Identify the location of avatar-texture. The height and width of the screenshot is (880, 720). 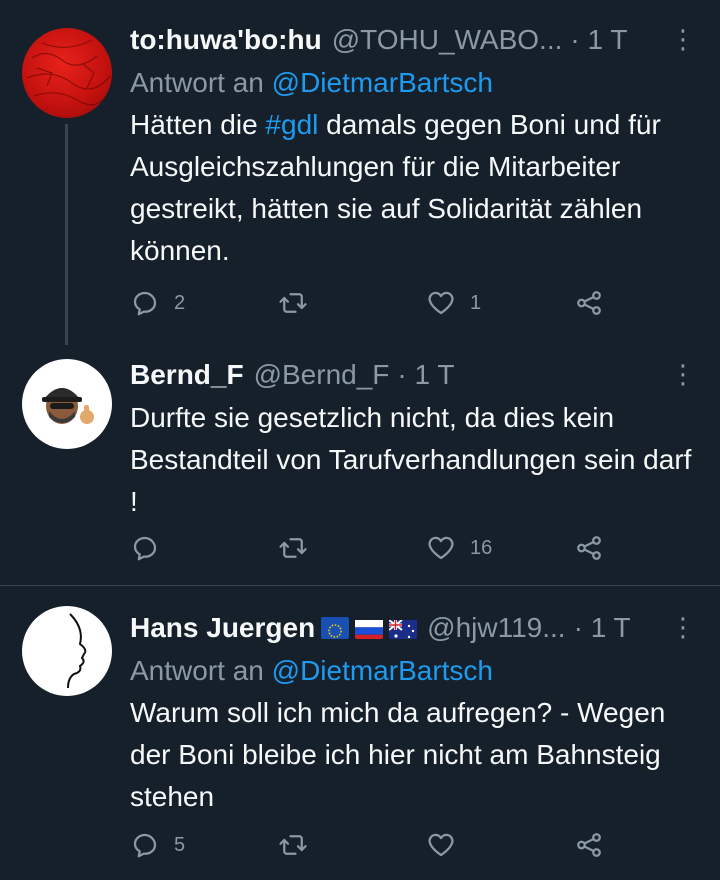
(68, 72).